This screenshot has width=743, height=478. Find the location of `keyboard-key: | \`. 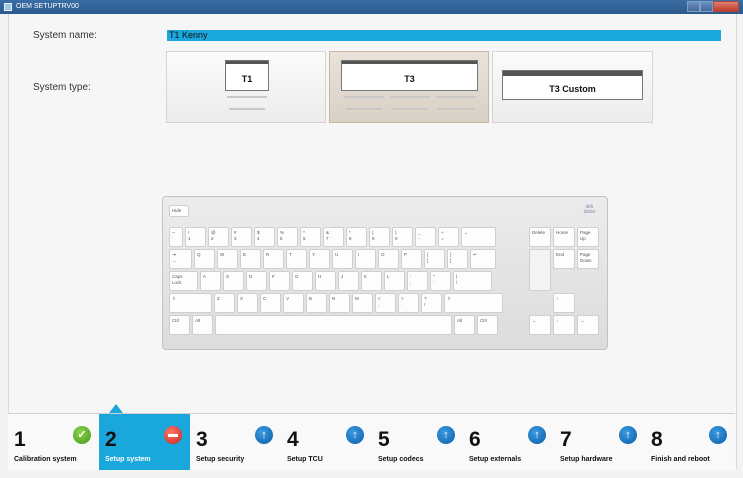

keyboard-key: | \ is located at coordinates (472, 281).